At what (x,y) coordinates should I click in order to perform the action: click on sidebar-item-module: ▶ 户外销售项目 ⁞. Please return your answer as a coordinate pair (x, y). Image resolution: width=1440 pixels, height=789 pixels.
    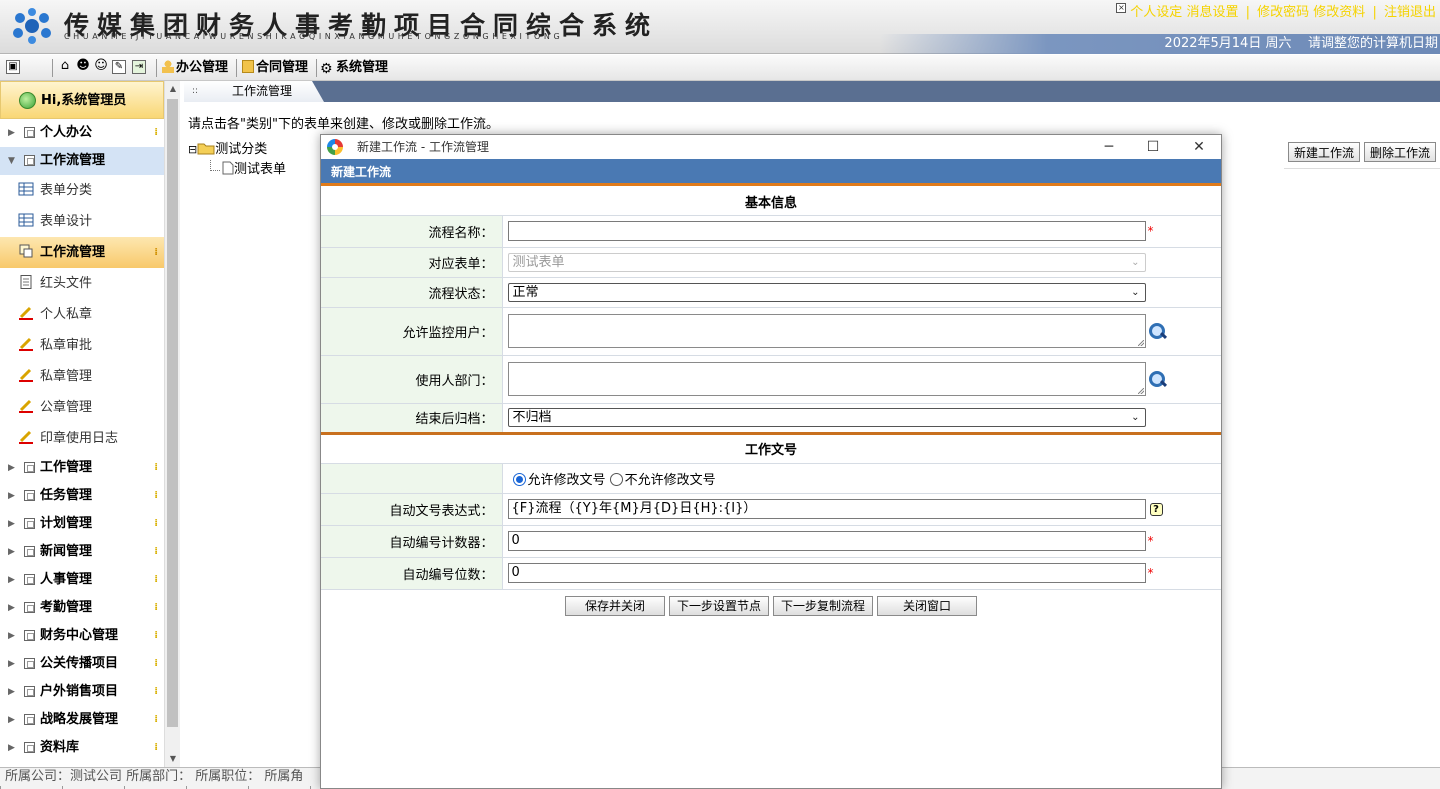
    Looking at the image, I should click on (82, 692).